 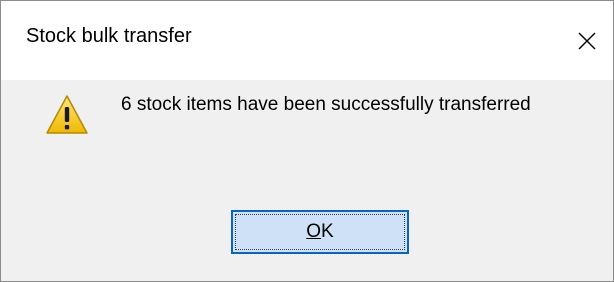 What do you see at coordinates (314, 231) in the screenshot?
I see `ok-mnemonic: O` at bounding box center [314, 231].